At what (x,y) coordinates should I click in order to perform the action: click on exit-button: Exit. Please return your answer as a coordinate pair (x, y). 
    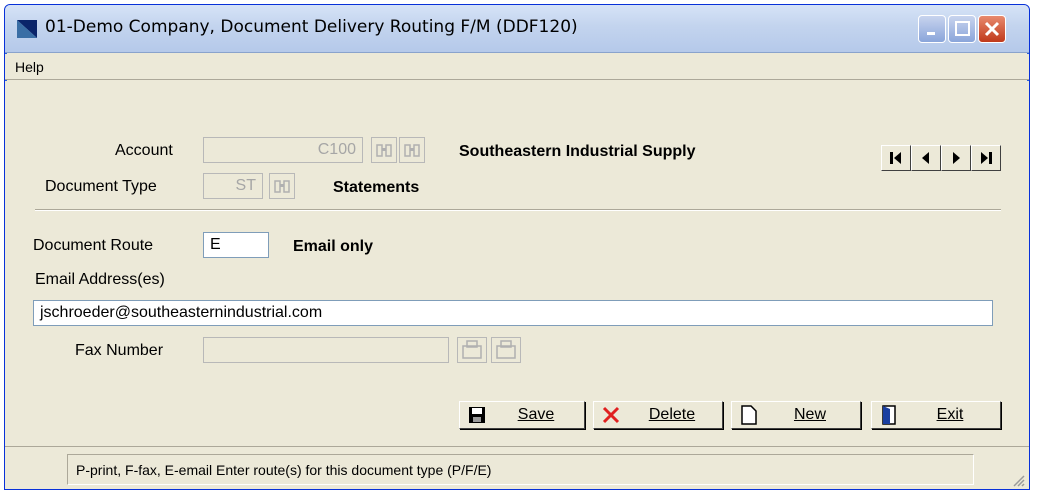
    Looking at the image, I should click on (936, 415).